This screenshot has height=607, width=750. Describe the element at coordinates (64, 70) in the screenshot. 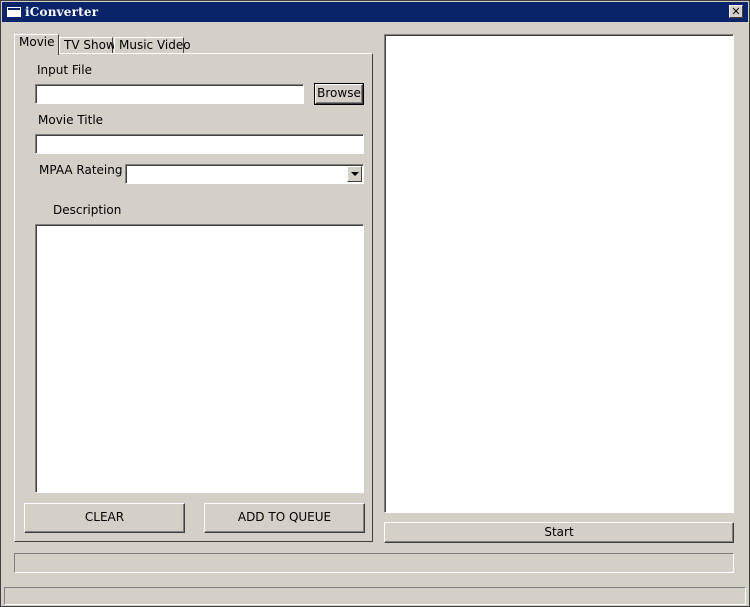

I see `input-file-label: Input File` at that location.